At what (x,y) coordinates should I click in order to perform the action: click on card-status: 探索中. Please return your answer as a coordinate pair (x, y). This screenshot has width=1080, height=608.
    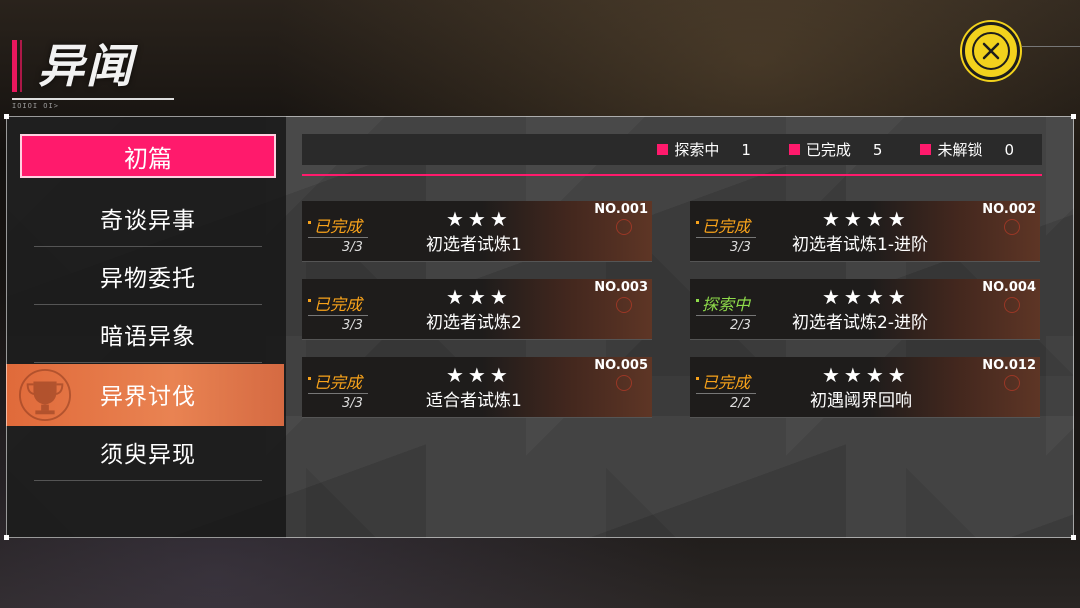
    Looking at the image, I should click on (722, 303).